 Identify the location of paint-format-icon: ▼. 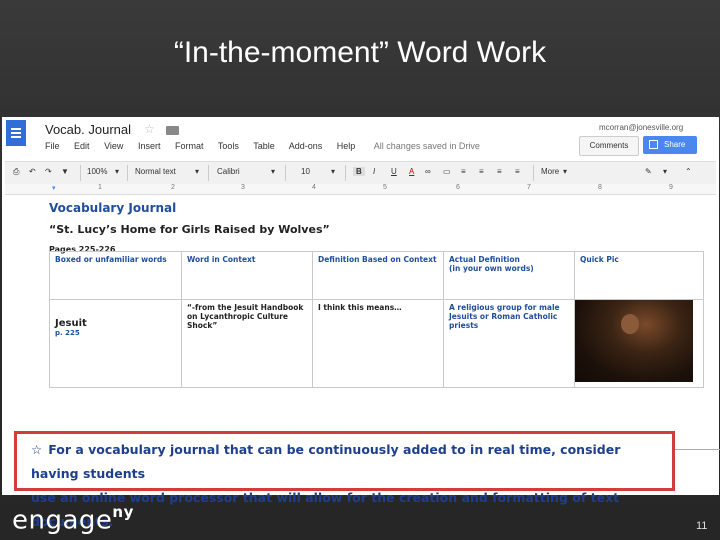
(65, 171).